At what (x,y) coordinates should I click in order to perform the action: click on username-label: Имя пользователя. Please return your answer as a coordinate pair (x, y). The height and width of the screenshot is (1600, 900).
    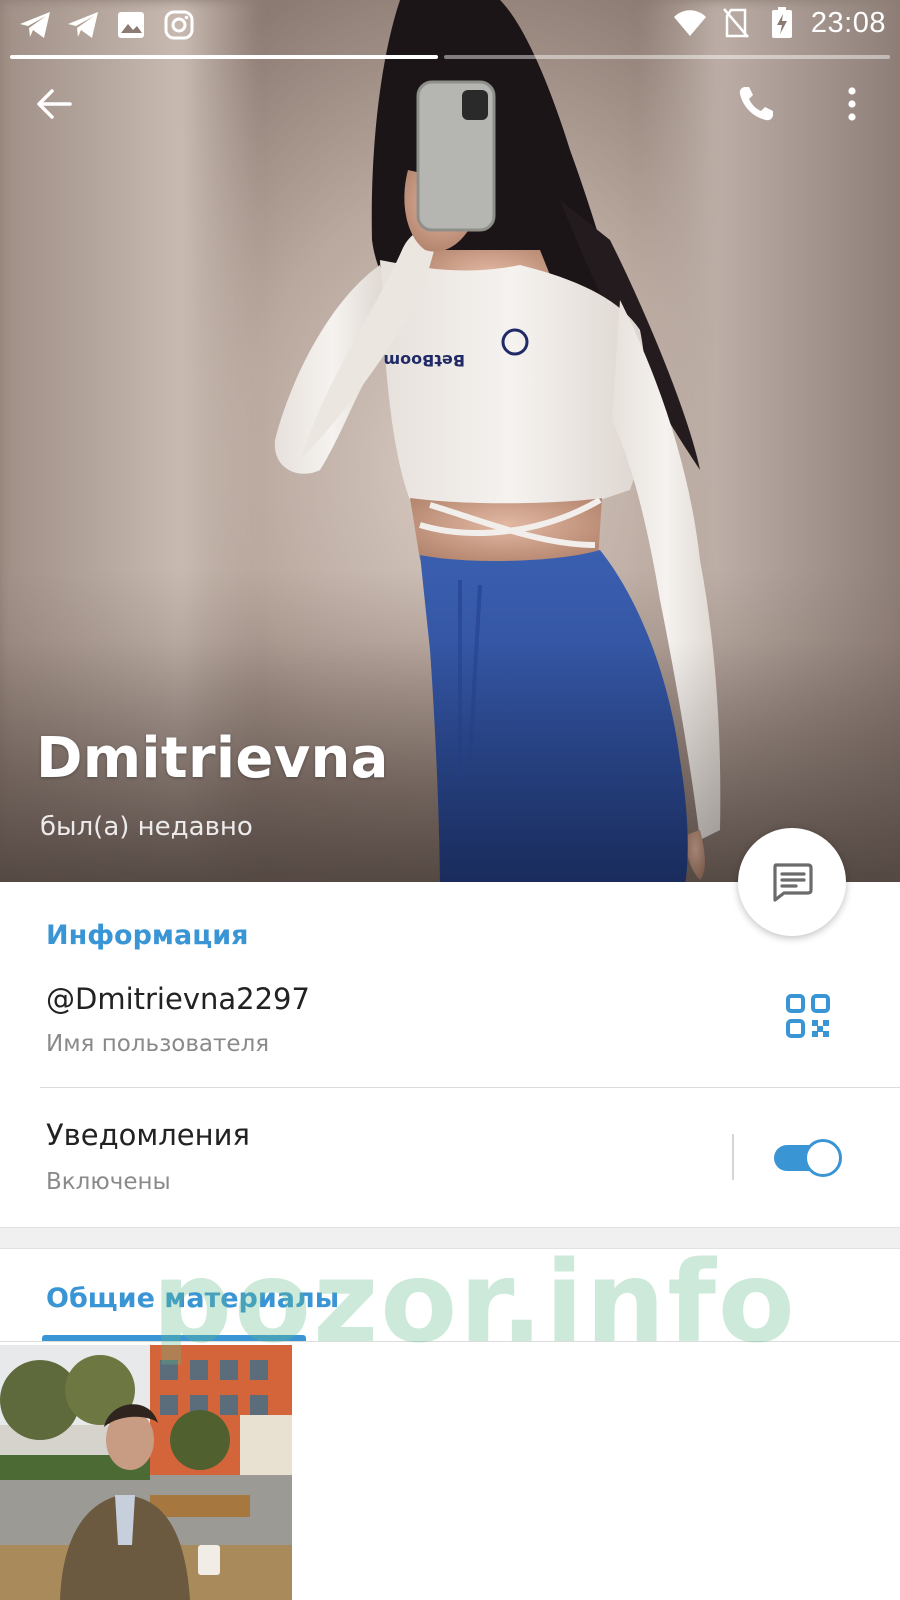
    Looking at the image, I should click on (158, 1044).